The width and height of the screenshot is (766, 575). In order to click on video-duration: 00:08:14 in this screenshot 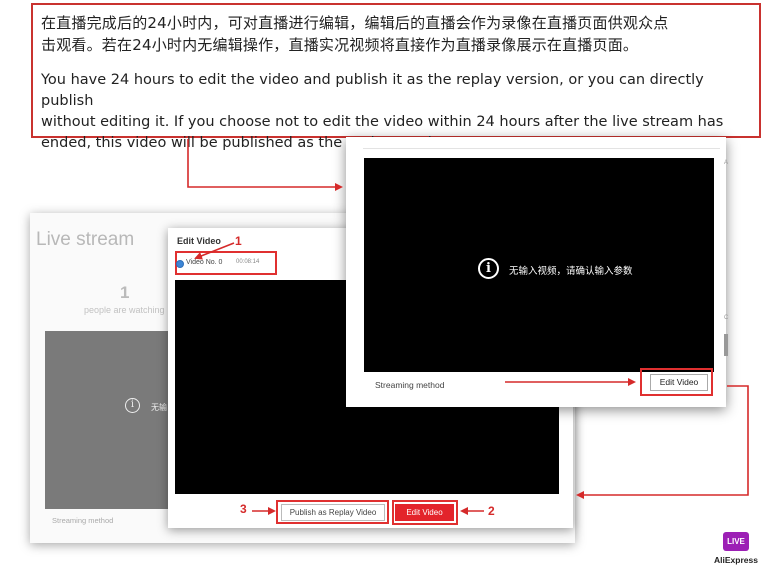, I will do `click(248, 262)`.